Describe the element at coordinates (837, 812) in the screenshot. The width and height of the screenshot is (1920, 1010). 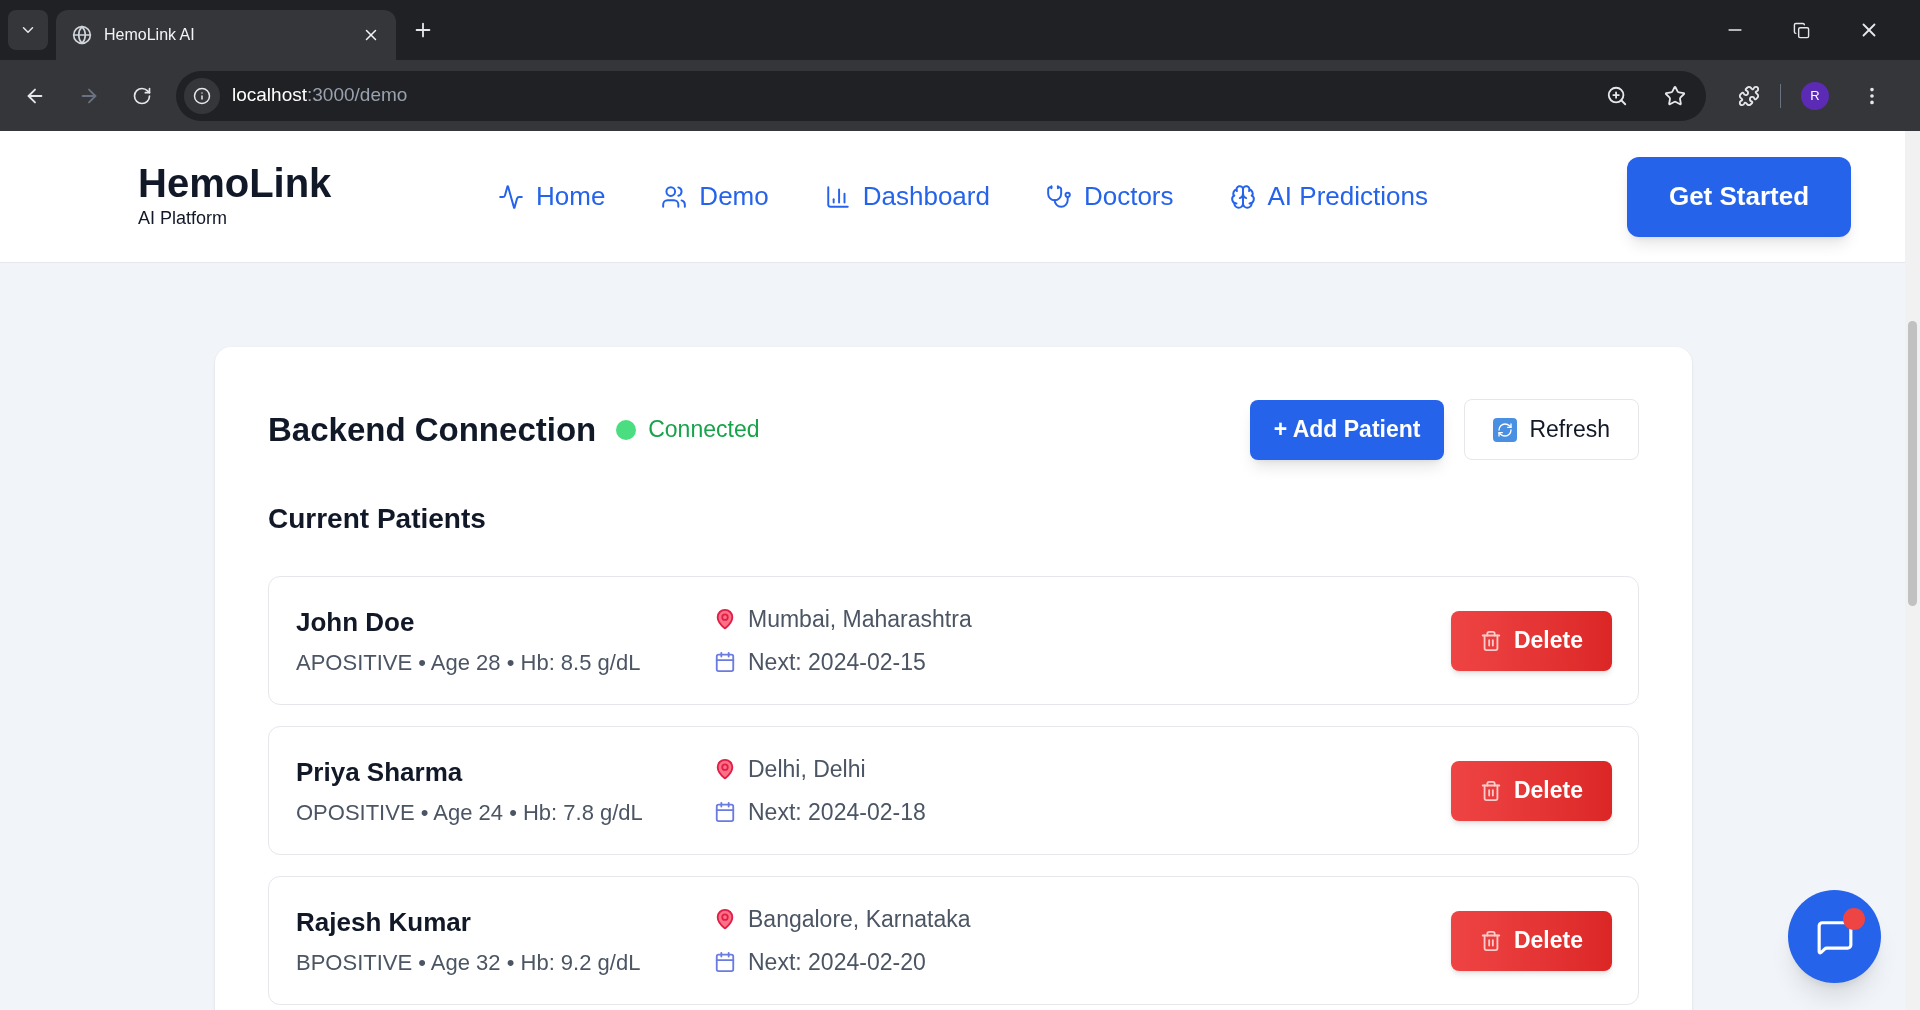
I see `next-date: Next: 2024-02-18` at that location.